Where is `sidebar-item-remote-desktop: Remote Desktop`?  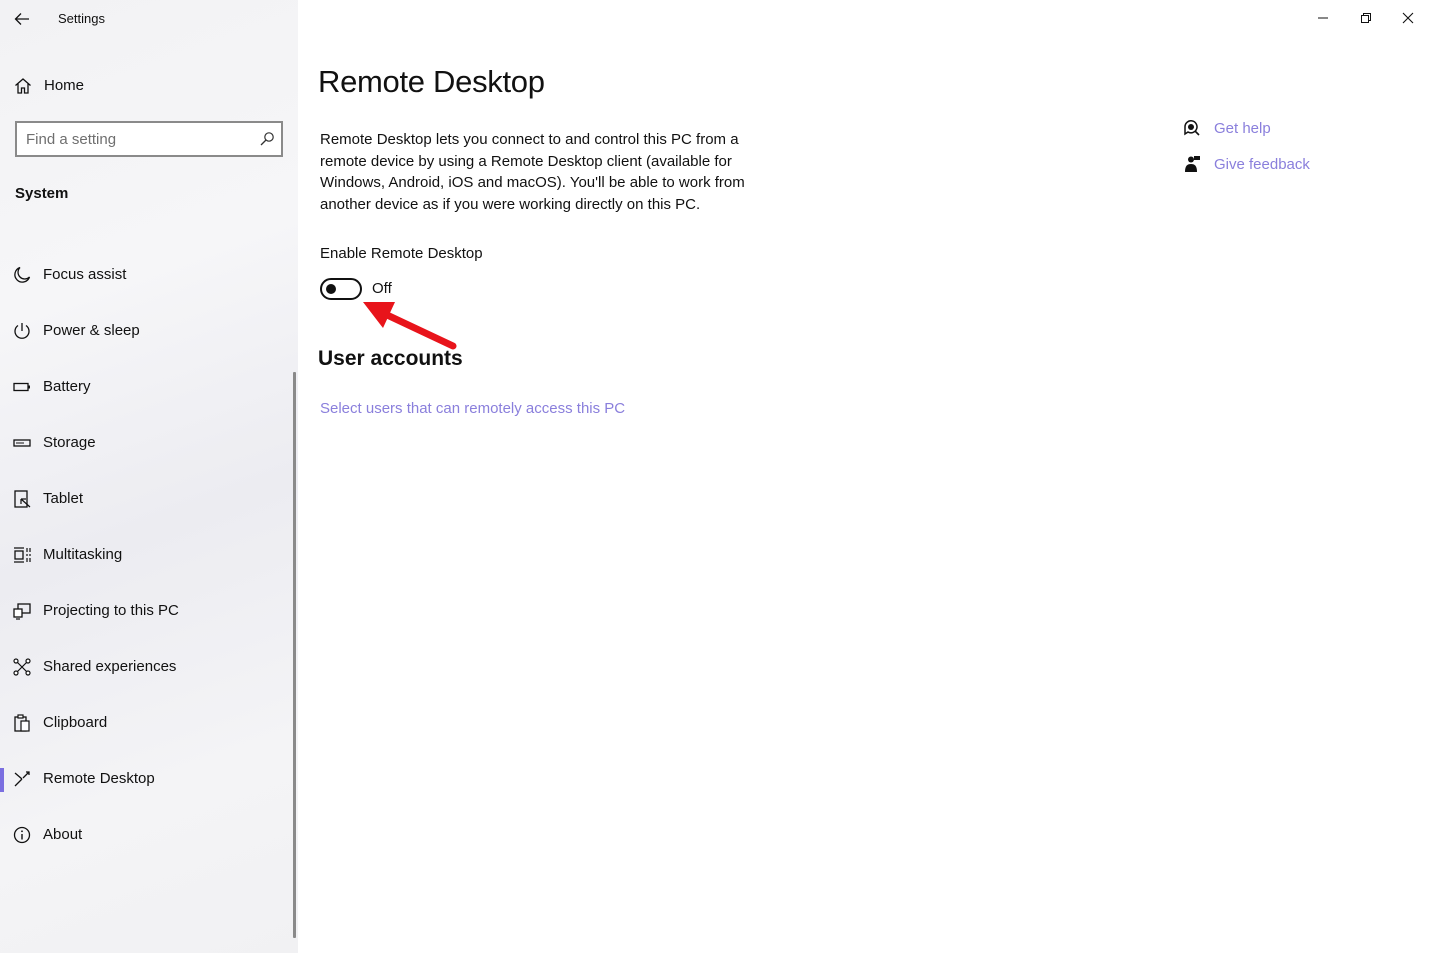 sidebar-item-remote-desktop: Remote Desktop is located at coordinates (147, 779).